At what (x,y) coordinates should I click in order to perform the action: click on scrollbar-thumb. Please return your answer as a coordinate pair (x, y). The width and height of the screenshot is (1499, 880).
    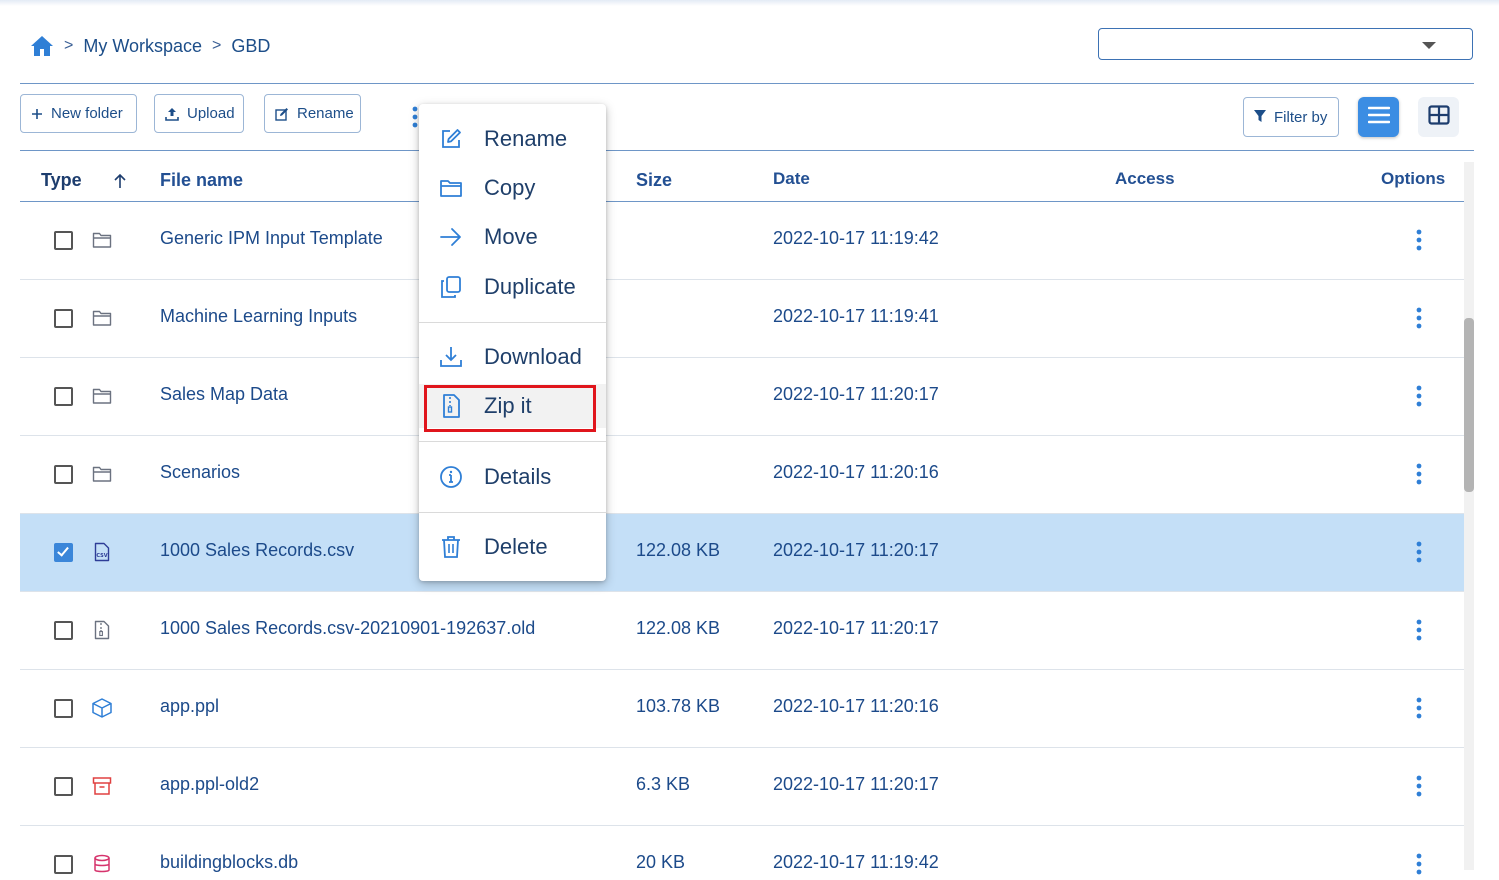
    Looking at the image, I should click on (1469, 405).